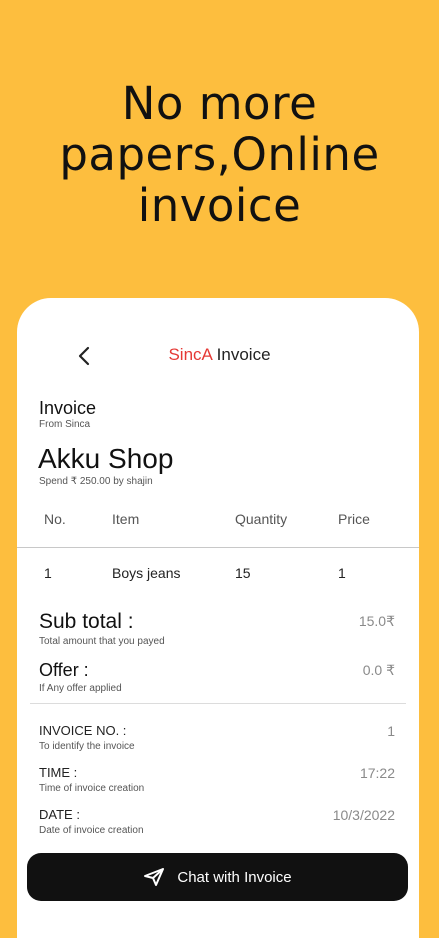  What do you see at coordinates (91, 830) in the screenshot?
I see `date-subtext: Date of invoice creation` at bounding box center [91, 830].